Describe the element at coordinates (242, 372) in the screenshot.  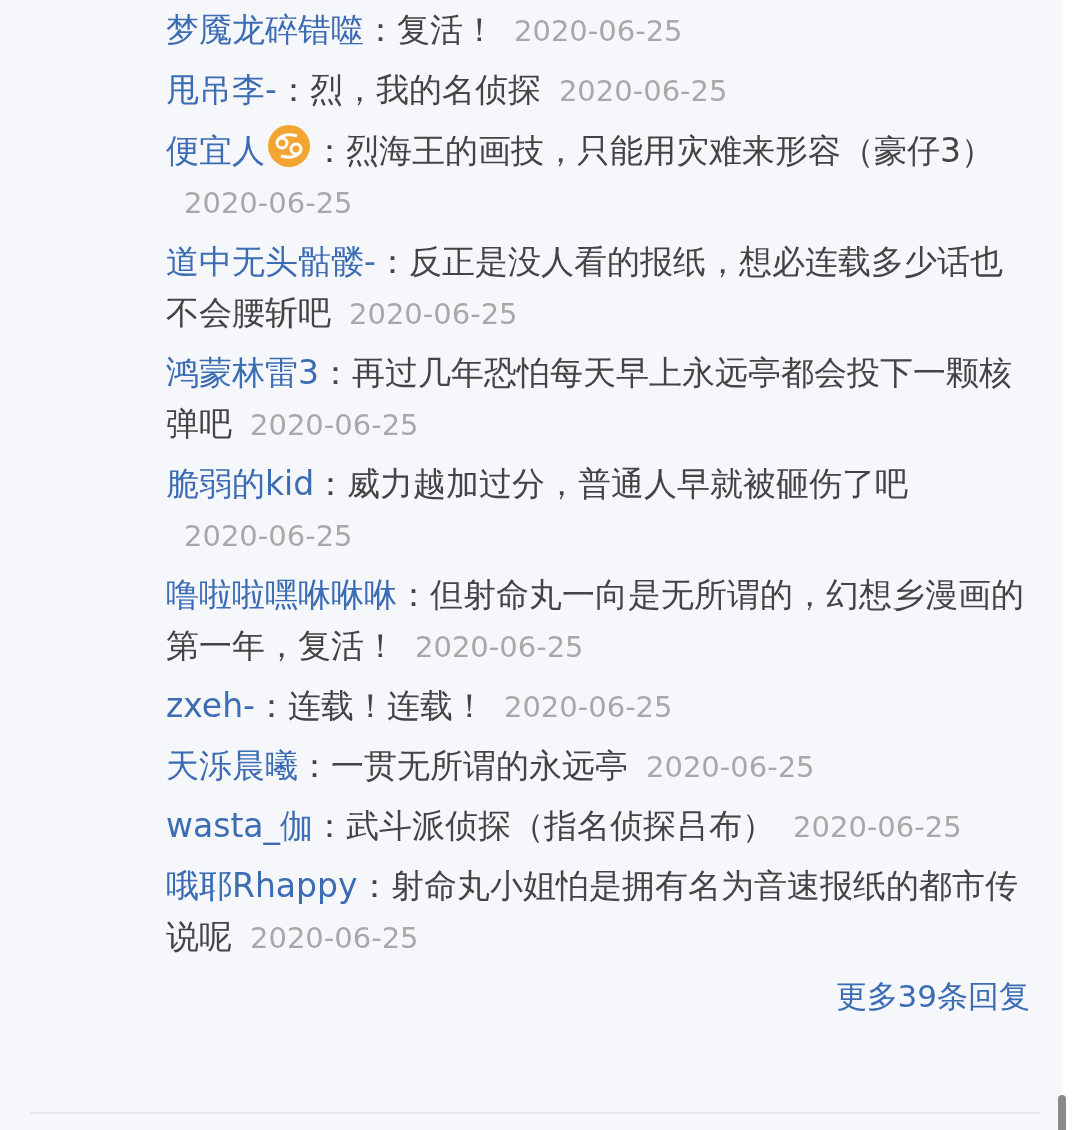
I see `username-link: 鸿蒙林雷3` at that location.